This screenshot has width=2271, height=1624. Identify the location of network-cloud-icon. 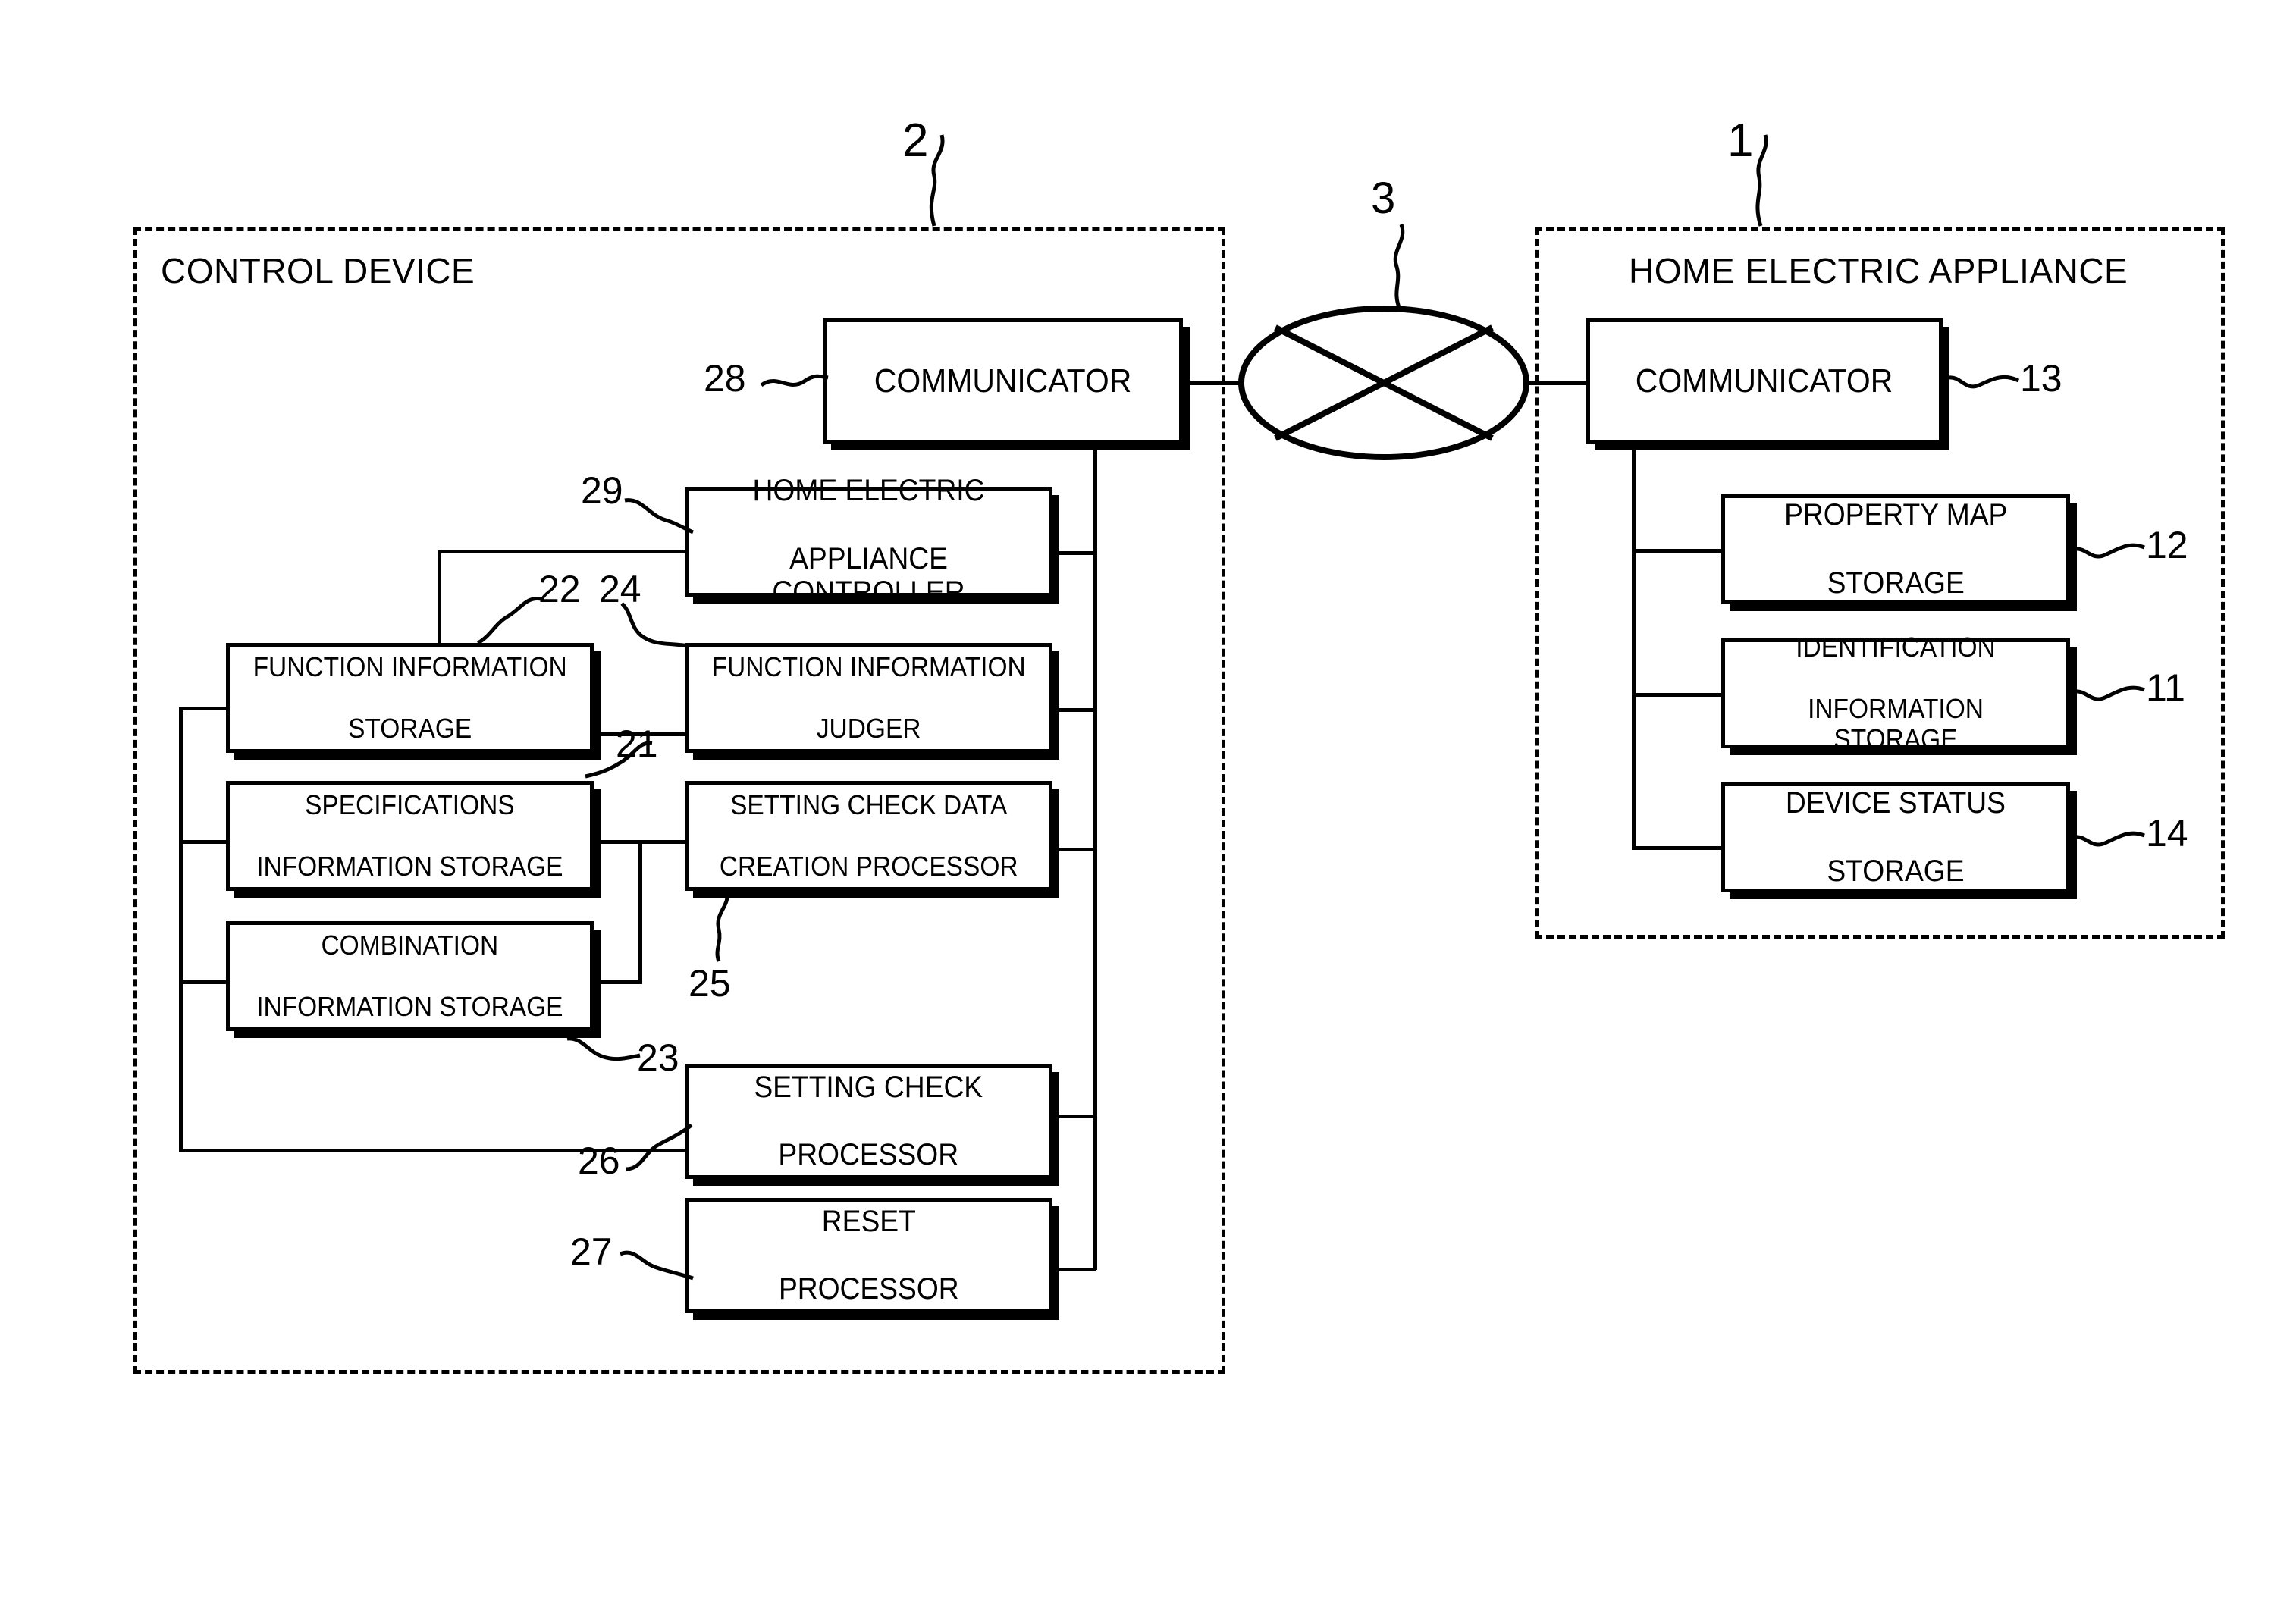
(1383, 383).